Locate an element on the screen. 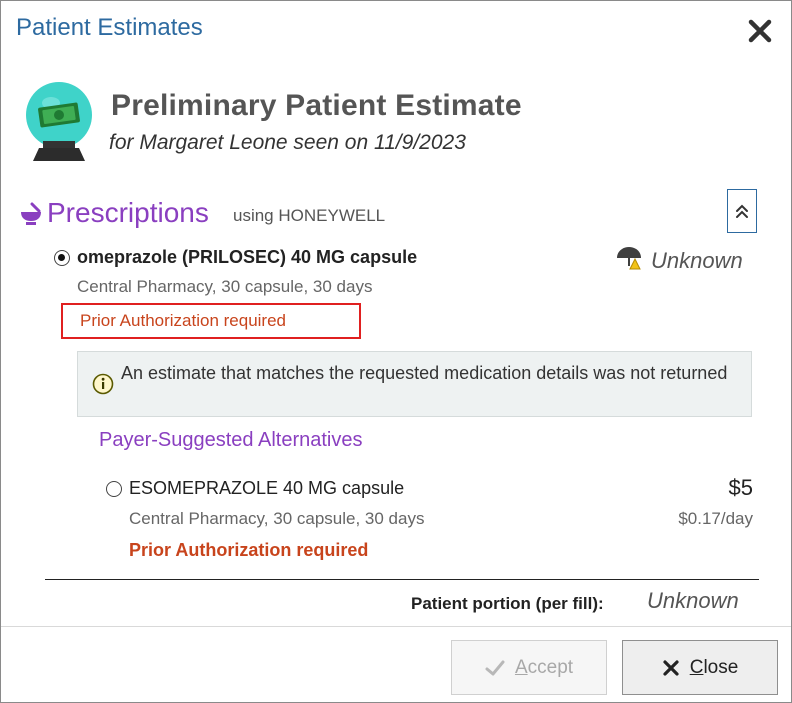 The image size is (792, 703). alternative-price: $5 is located at coordinates (740, 487).